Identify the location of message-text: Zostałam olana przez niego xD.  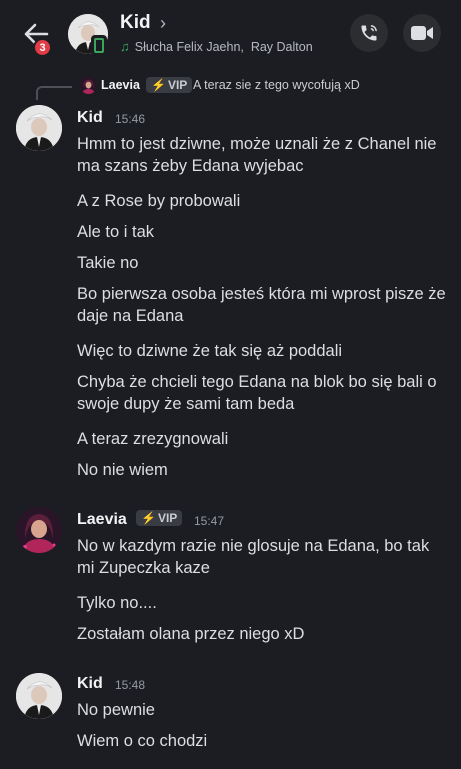
(262, 634).